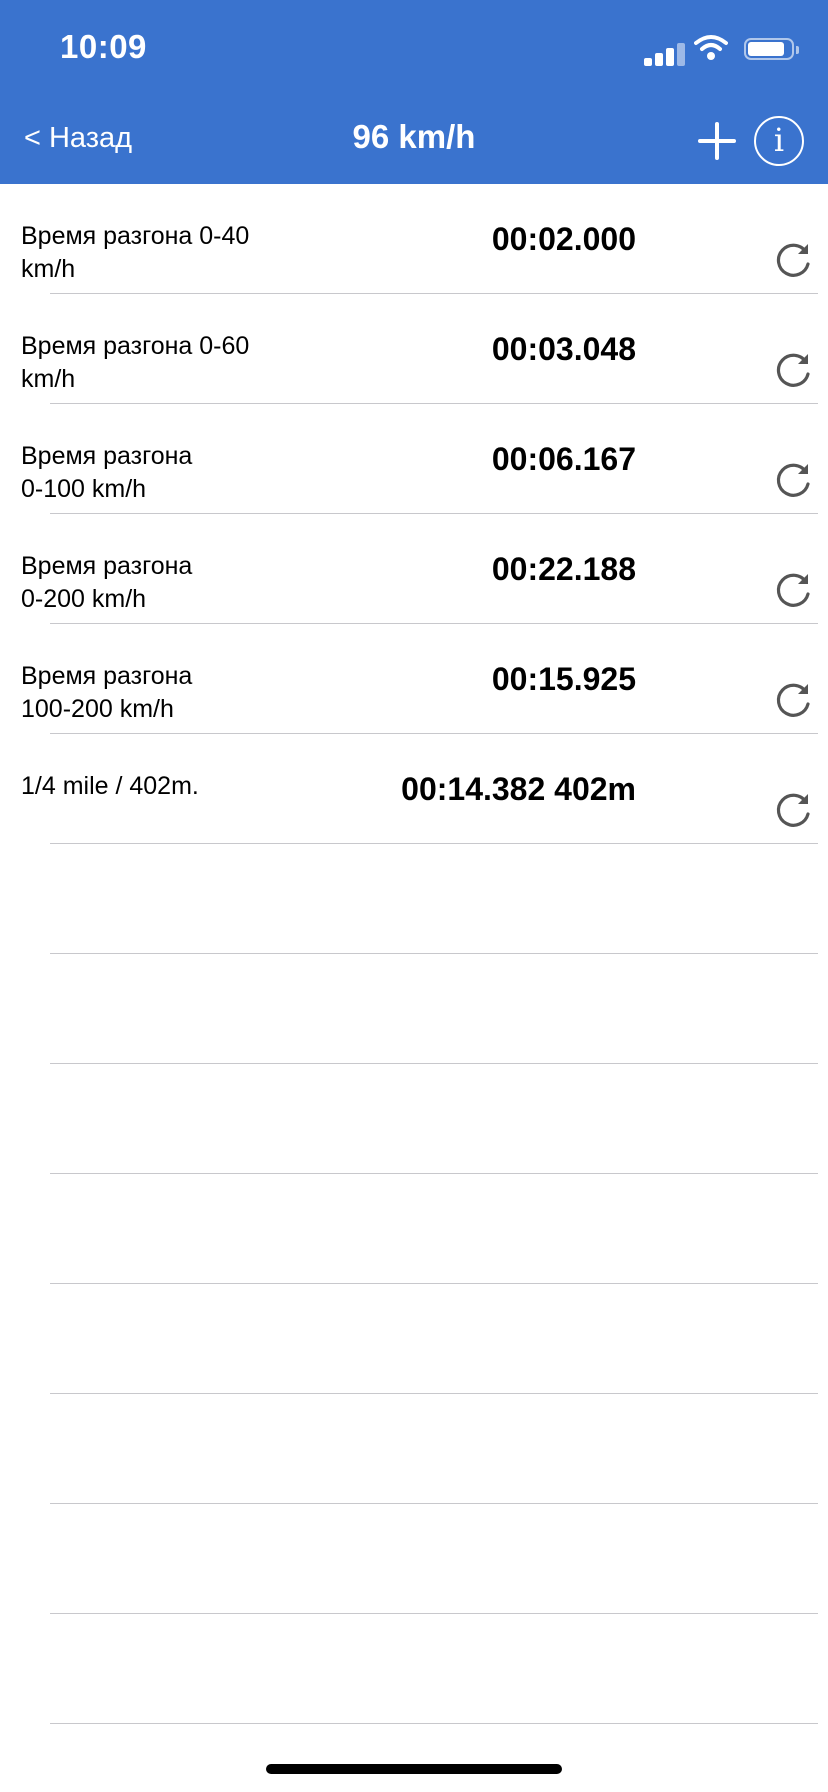  What do you see at coordinates (97, 709) in the screenshot?
I see `result-label-line2: 100-200 km/h` at bounding box center [97, 709].